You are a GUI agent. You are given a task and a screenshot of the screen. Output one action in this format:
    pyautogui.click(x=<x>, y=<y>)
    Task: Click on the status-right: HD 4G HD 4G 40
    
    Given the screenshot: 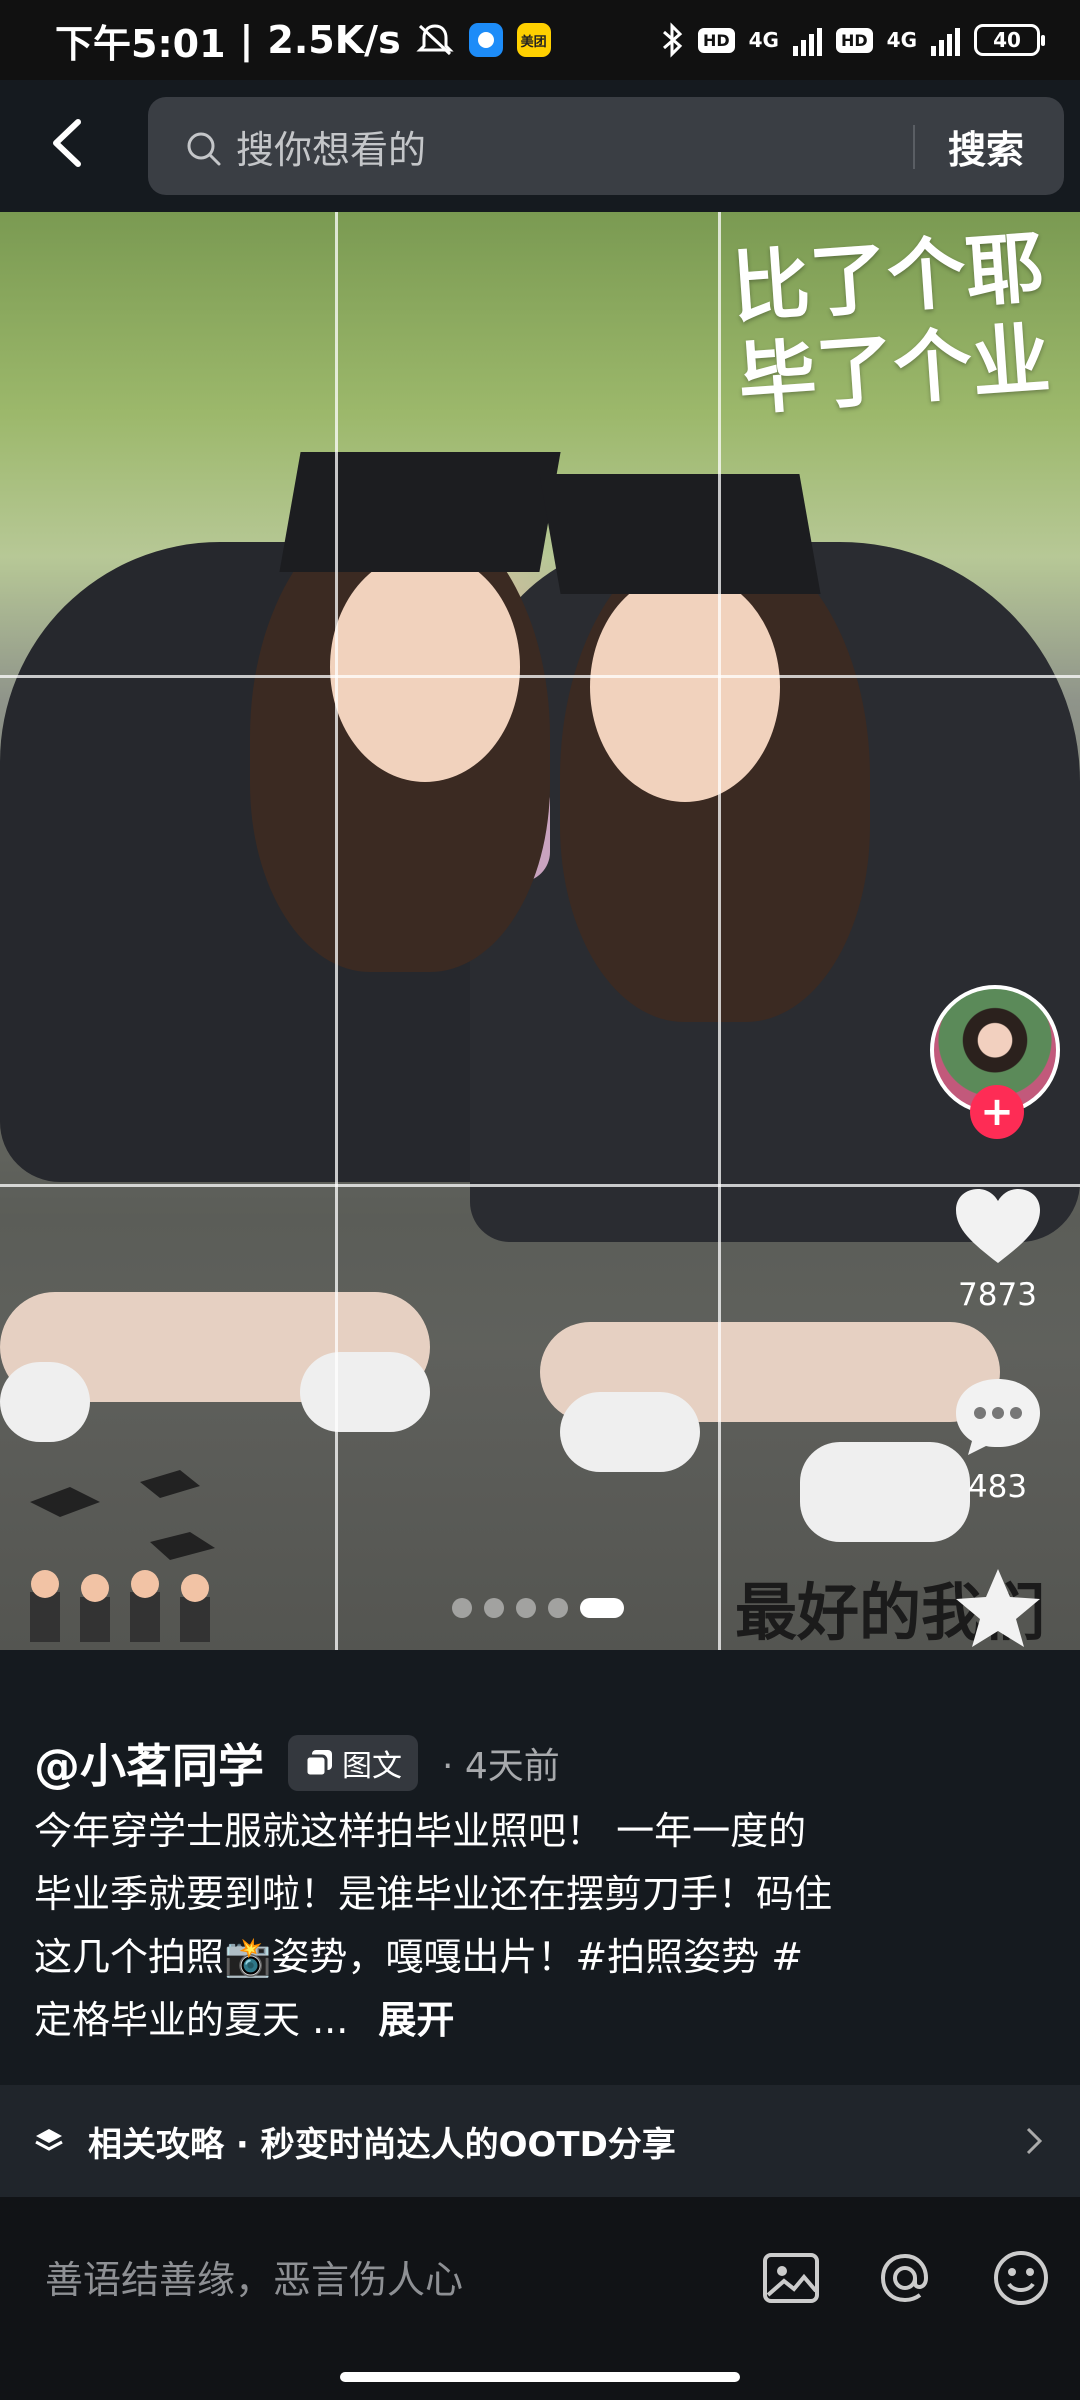 What is the action you would take?
    pyautogui.click(x=852, y=40)
    